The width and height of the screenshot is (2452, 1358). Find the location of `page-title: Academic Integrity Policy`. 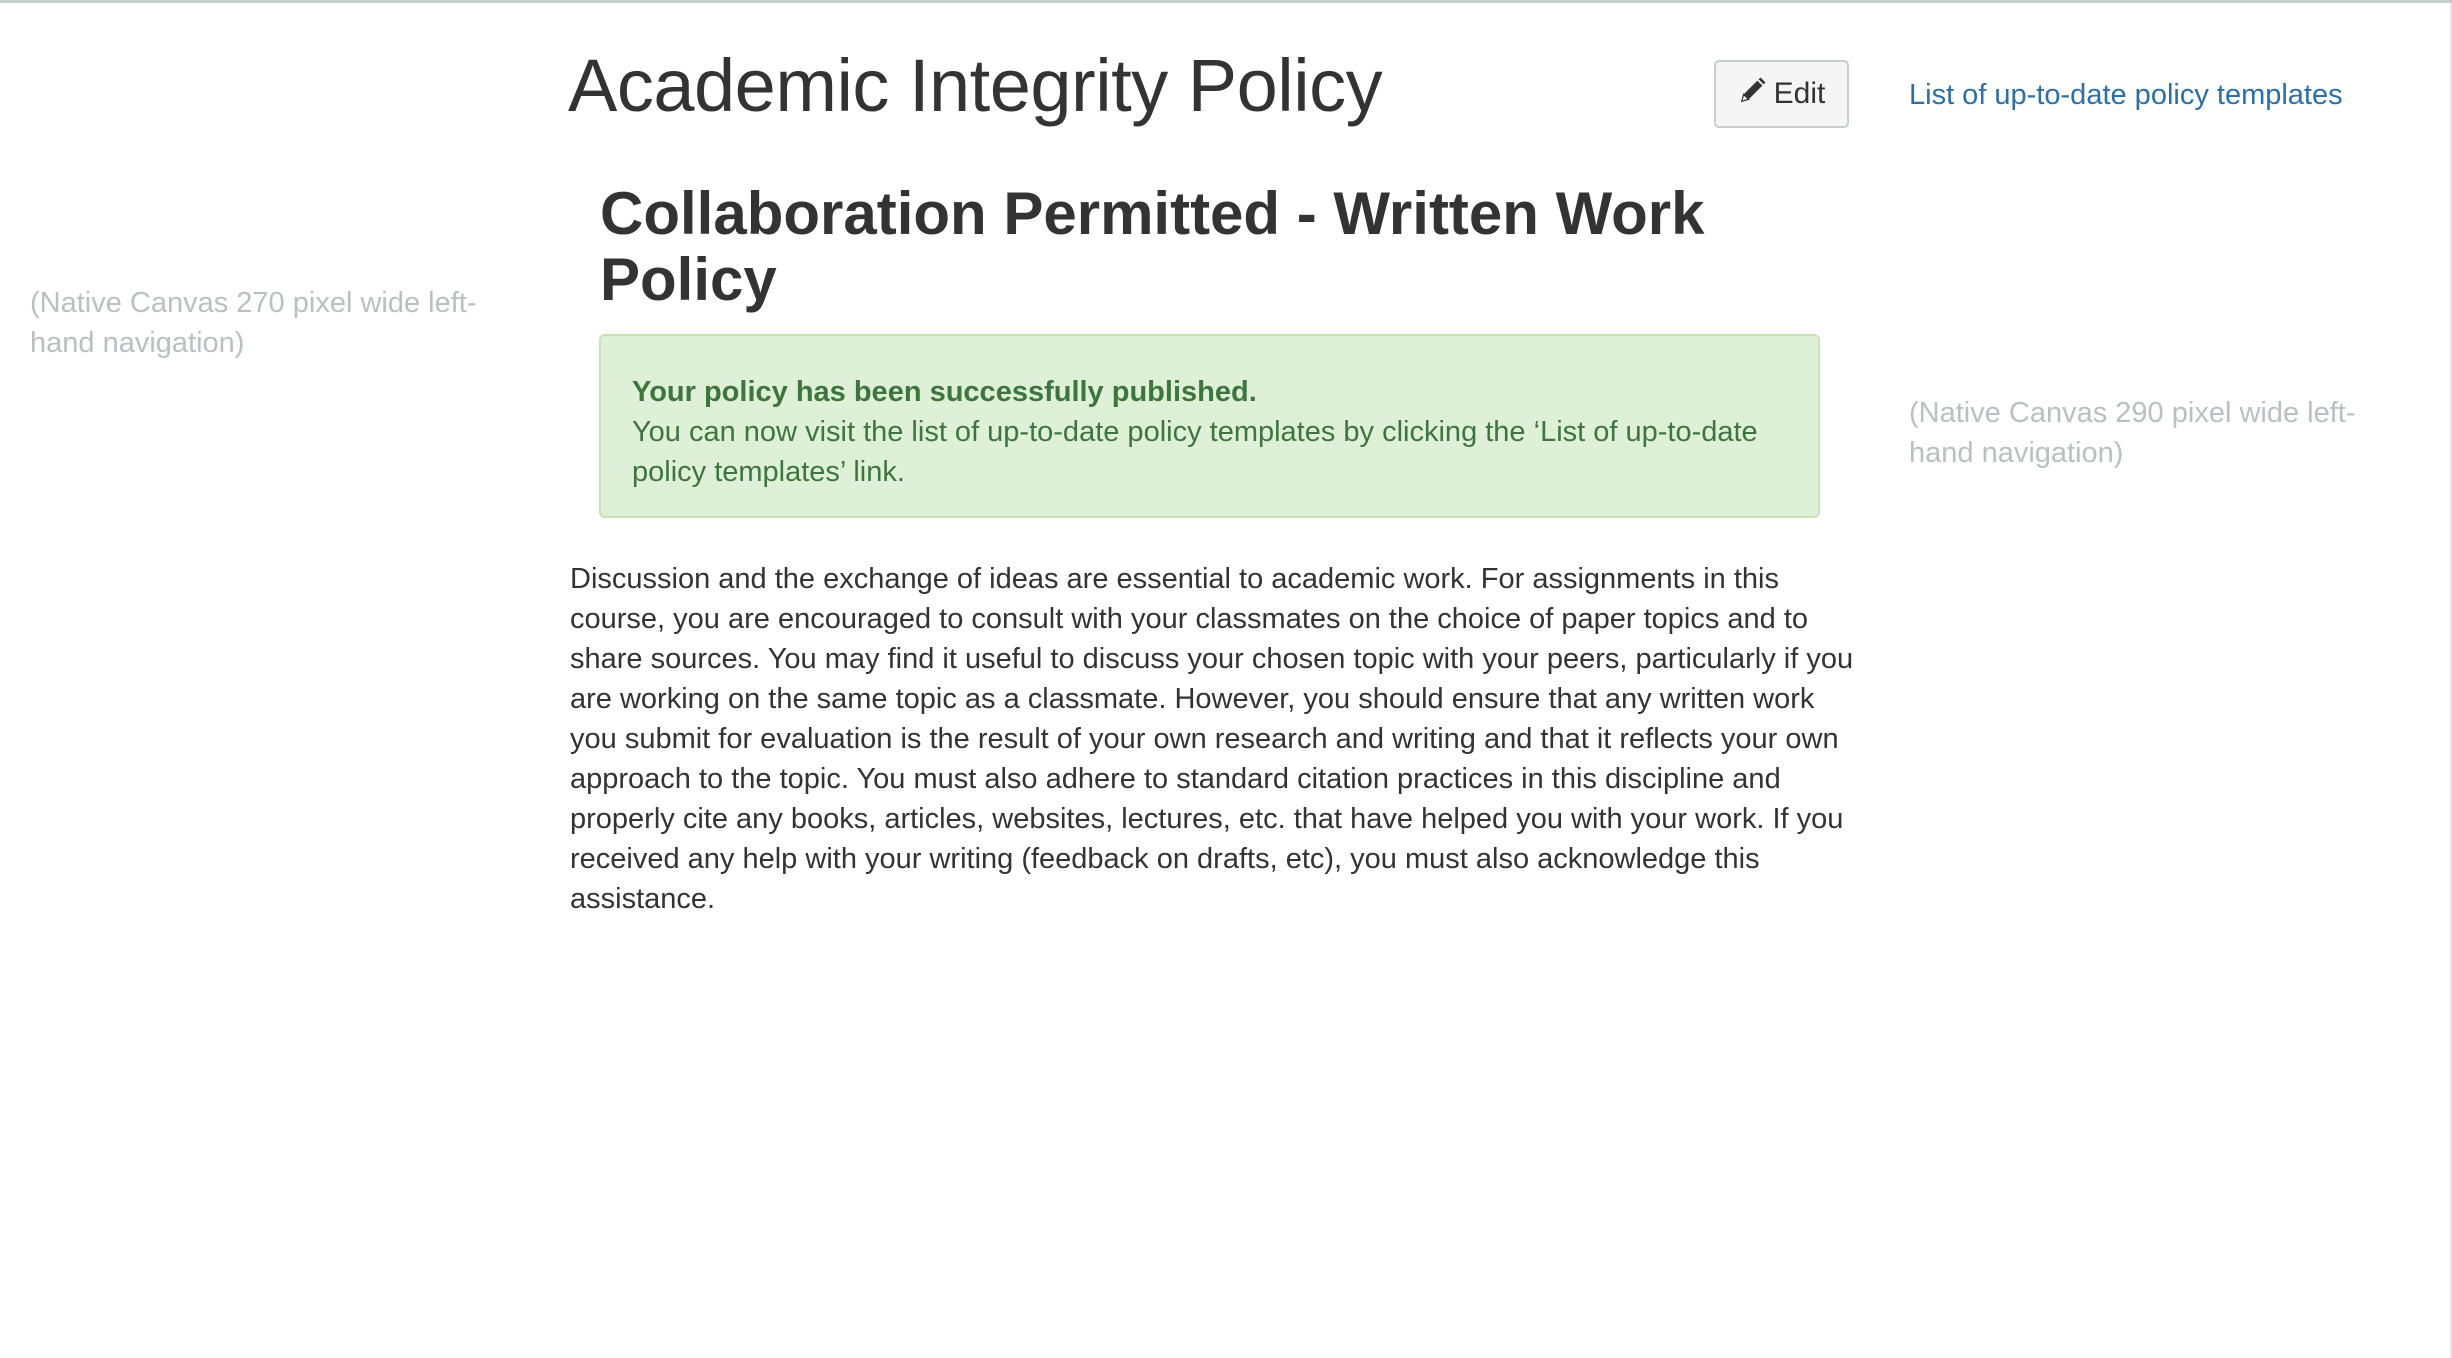

page-title: Academic Integrity Policy is located at coordinates (975, 85).